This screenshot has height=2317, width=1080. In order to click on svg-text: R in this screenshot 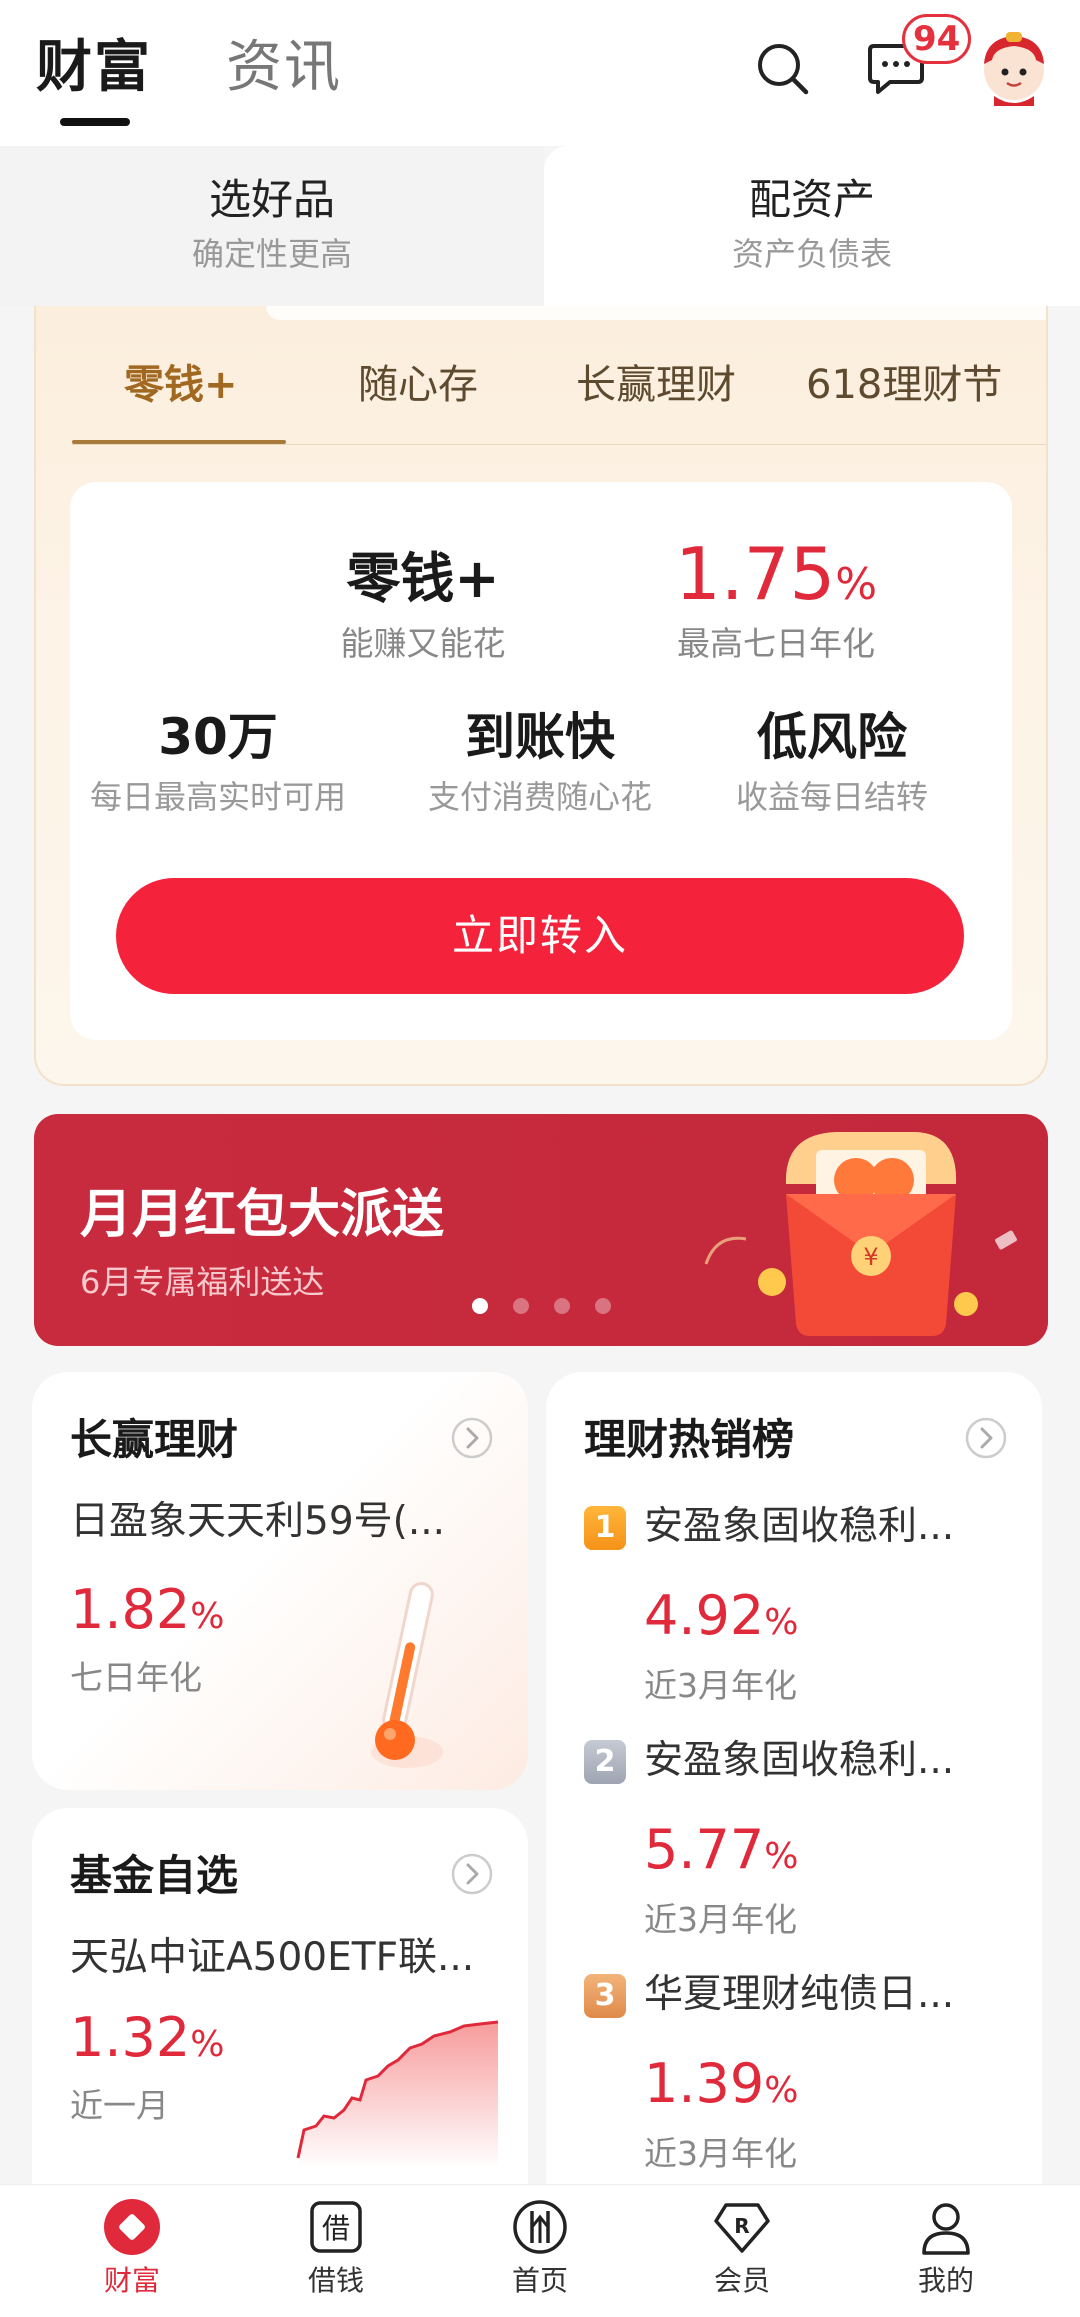, I will do `click(741, 2226)`.